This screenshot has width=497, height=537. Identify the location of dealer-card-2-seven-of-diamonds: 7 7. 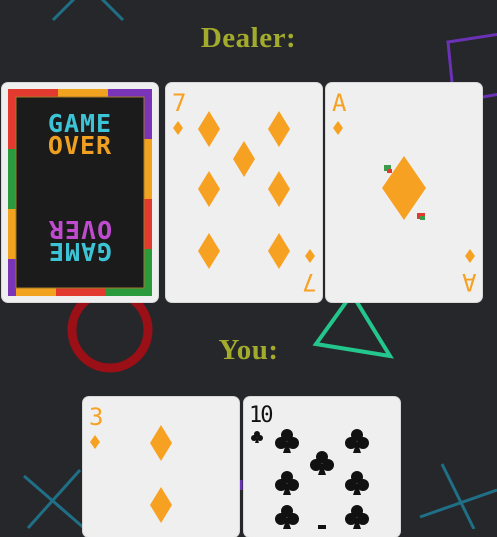
(244, 192).